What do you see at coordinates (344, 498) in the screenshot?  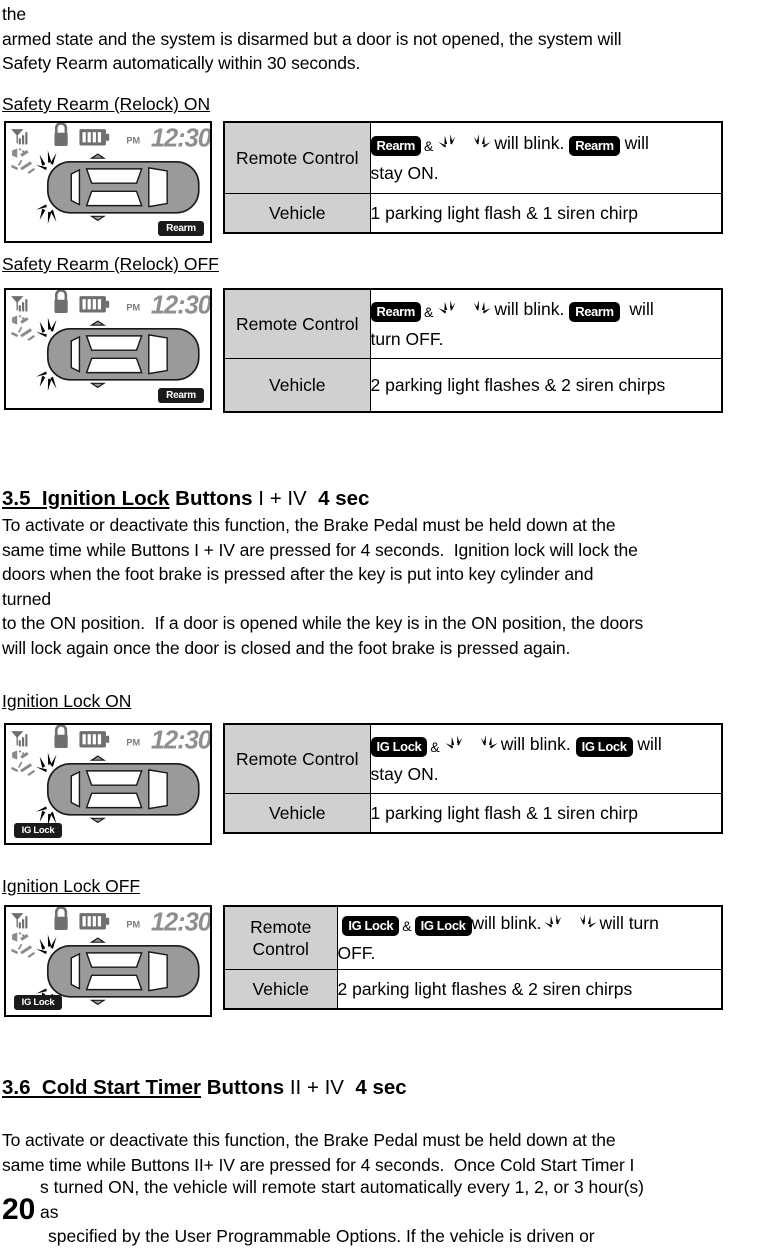 I see `section-3-5-duration: 4 sec` at bounding box center [344, 498].